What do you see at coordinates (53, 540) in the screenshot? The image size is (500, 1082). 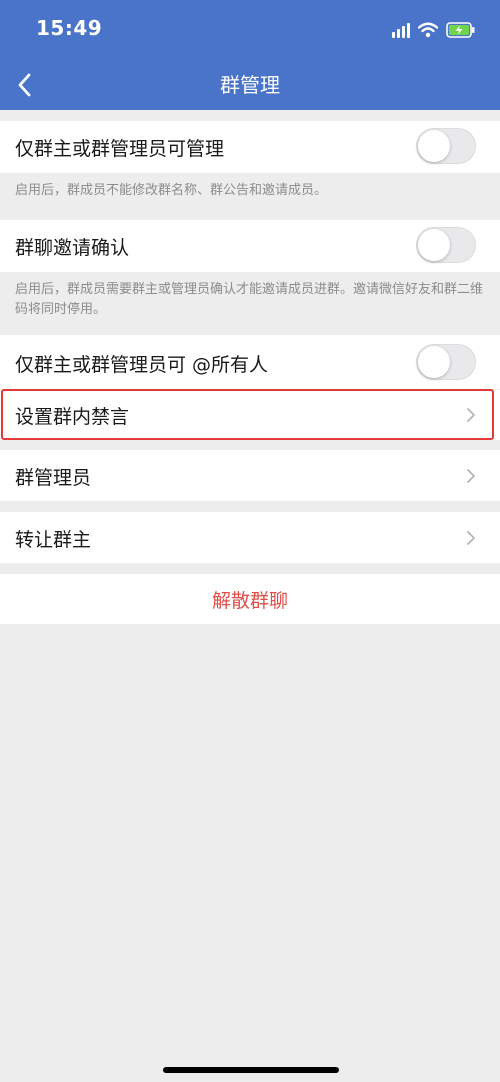 I see `setting-label: 转让群主` at bounding box center [53, 540].